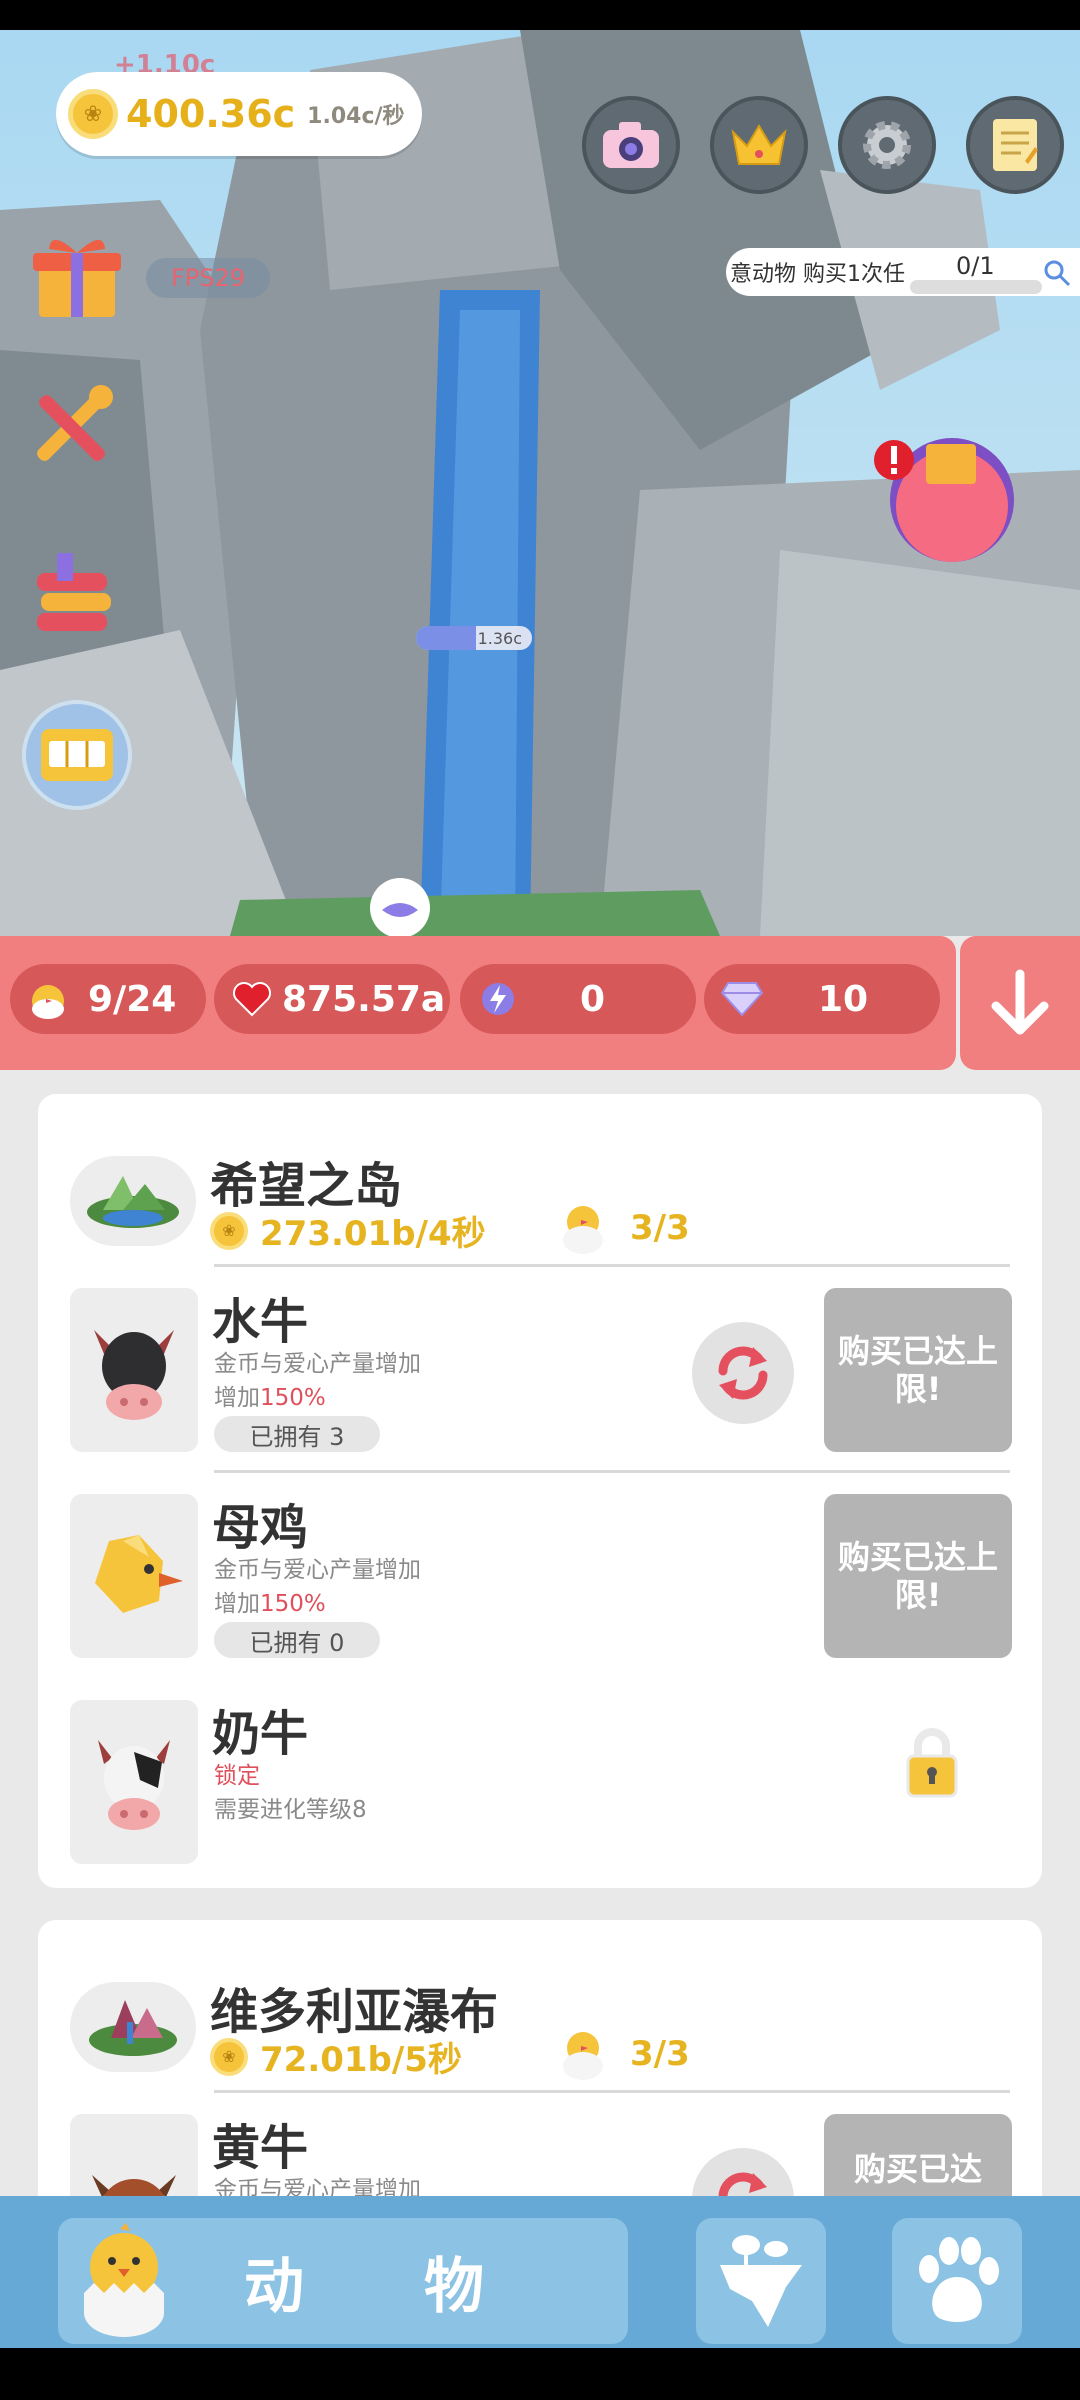 Image resolution: width=1080 pixels, height=2400 pixels. I want to click on animal-name: 水牛, so click(260, 1322).